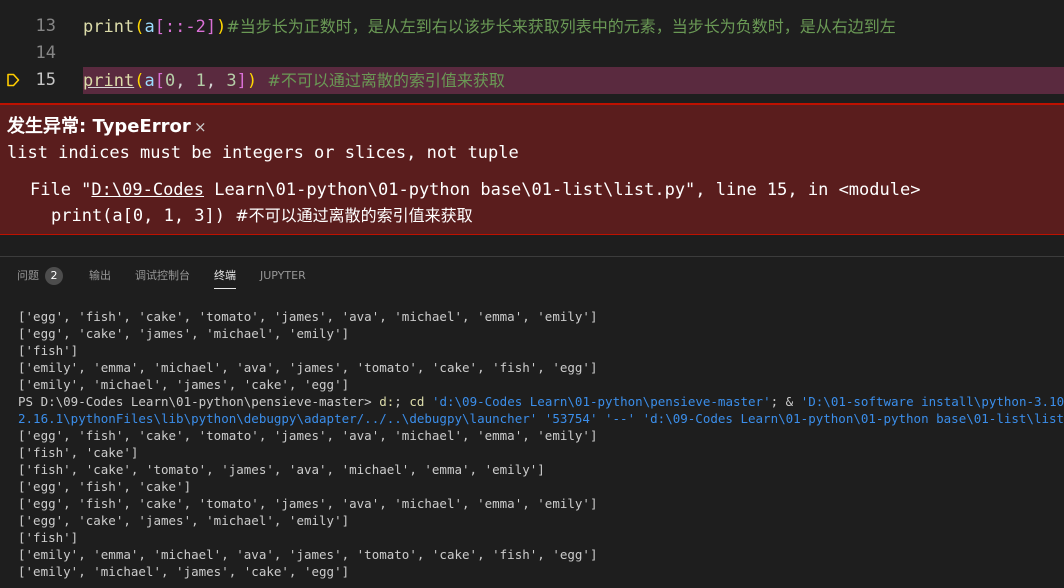 The height and width of the screenshot is (588, 1064). Describe the element at coordinates (40, 276) in the screenshot. I see `tab-problems: 问题 2` at that location.